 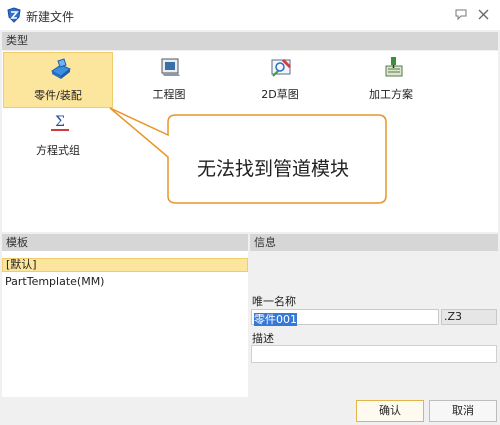 I want to click on ok-button: 确认, so click(x=390, y=411).